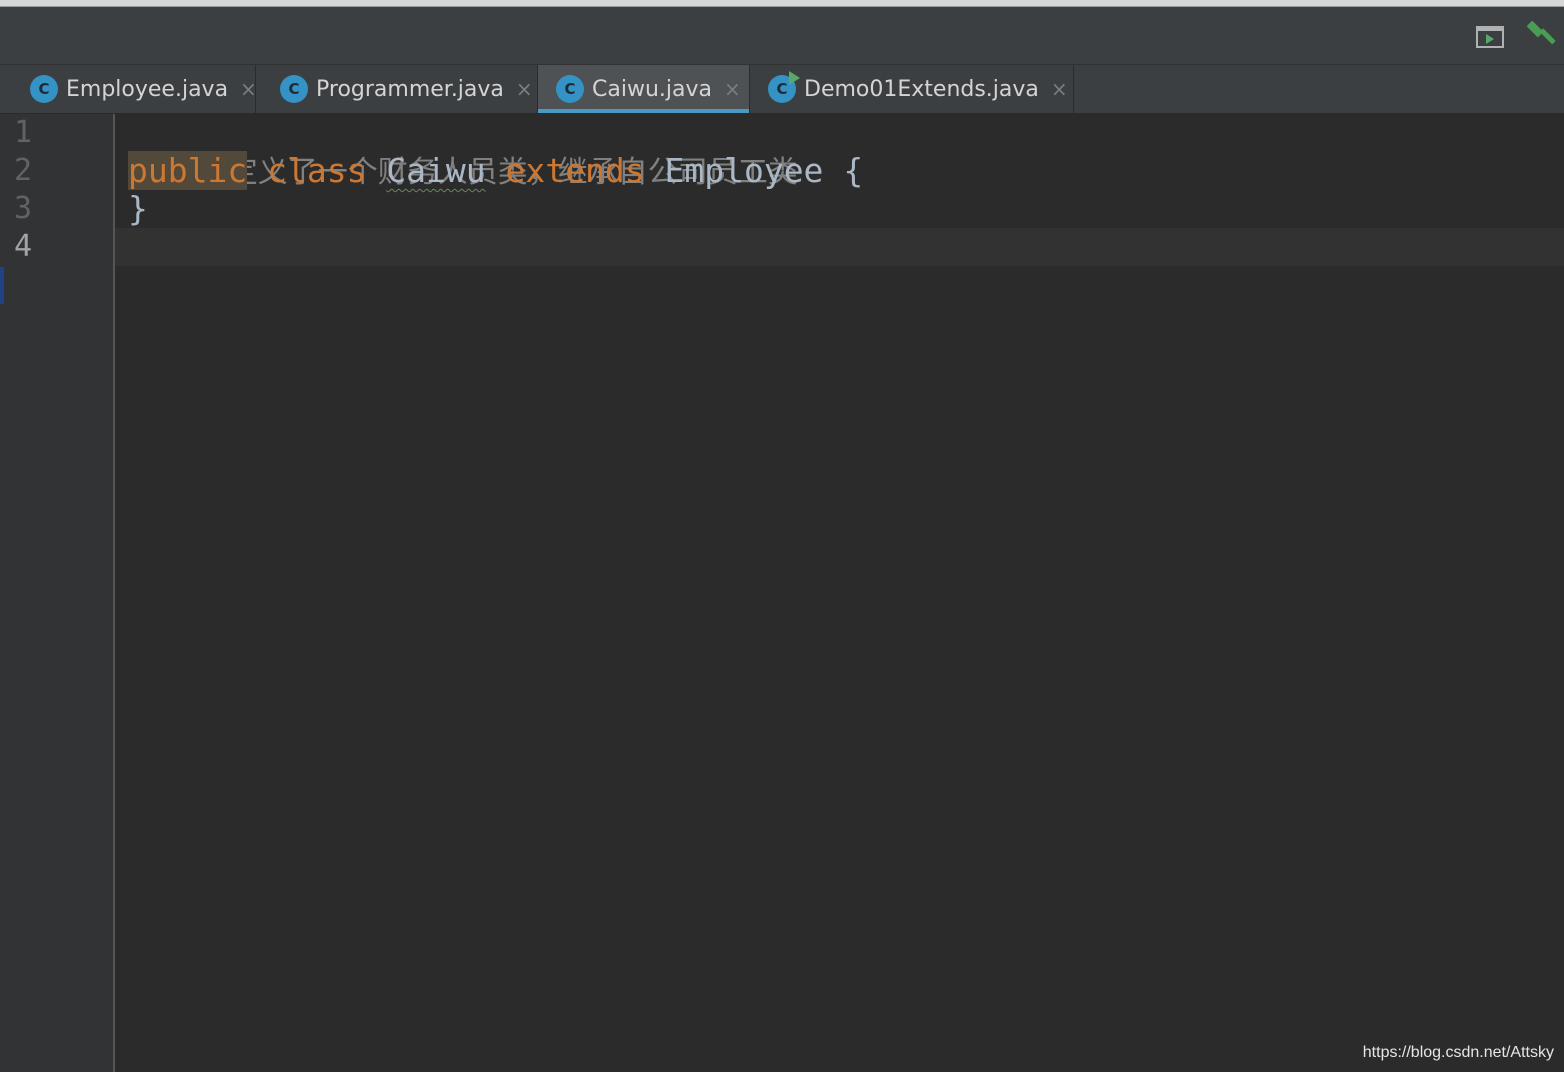  Describe the element at coordinates (23, 208) in the screenshot. I see `line-number: 3` at that location.